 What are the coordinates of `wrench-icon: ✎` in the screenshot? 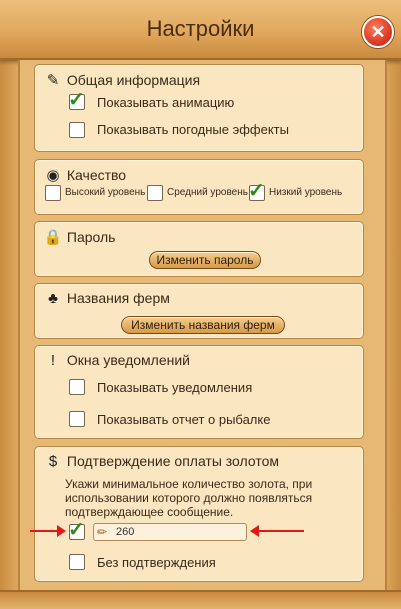 It's located at (53, 80).